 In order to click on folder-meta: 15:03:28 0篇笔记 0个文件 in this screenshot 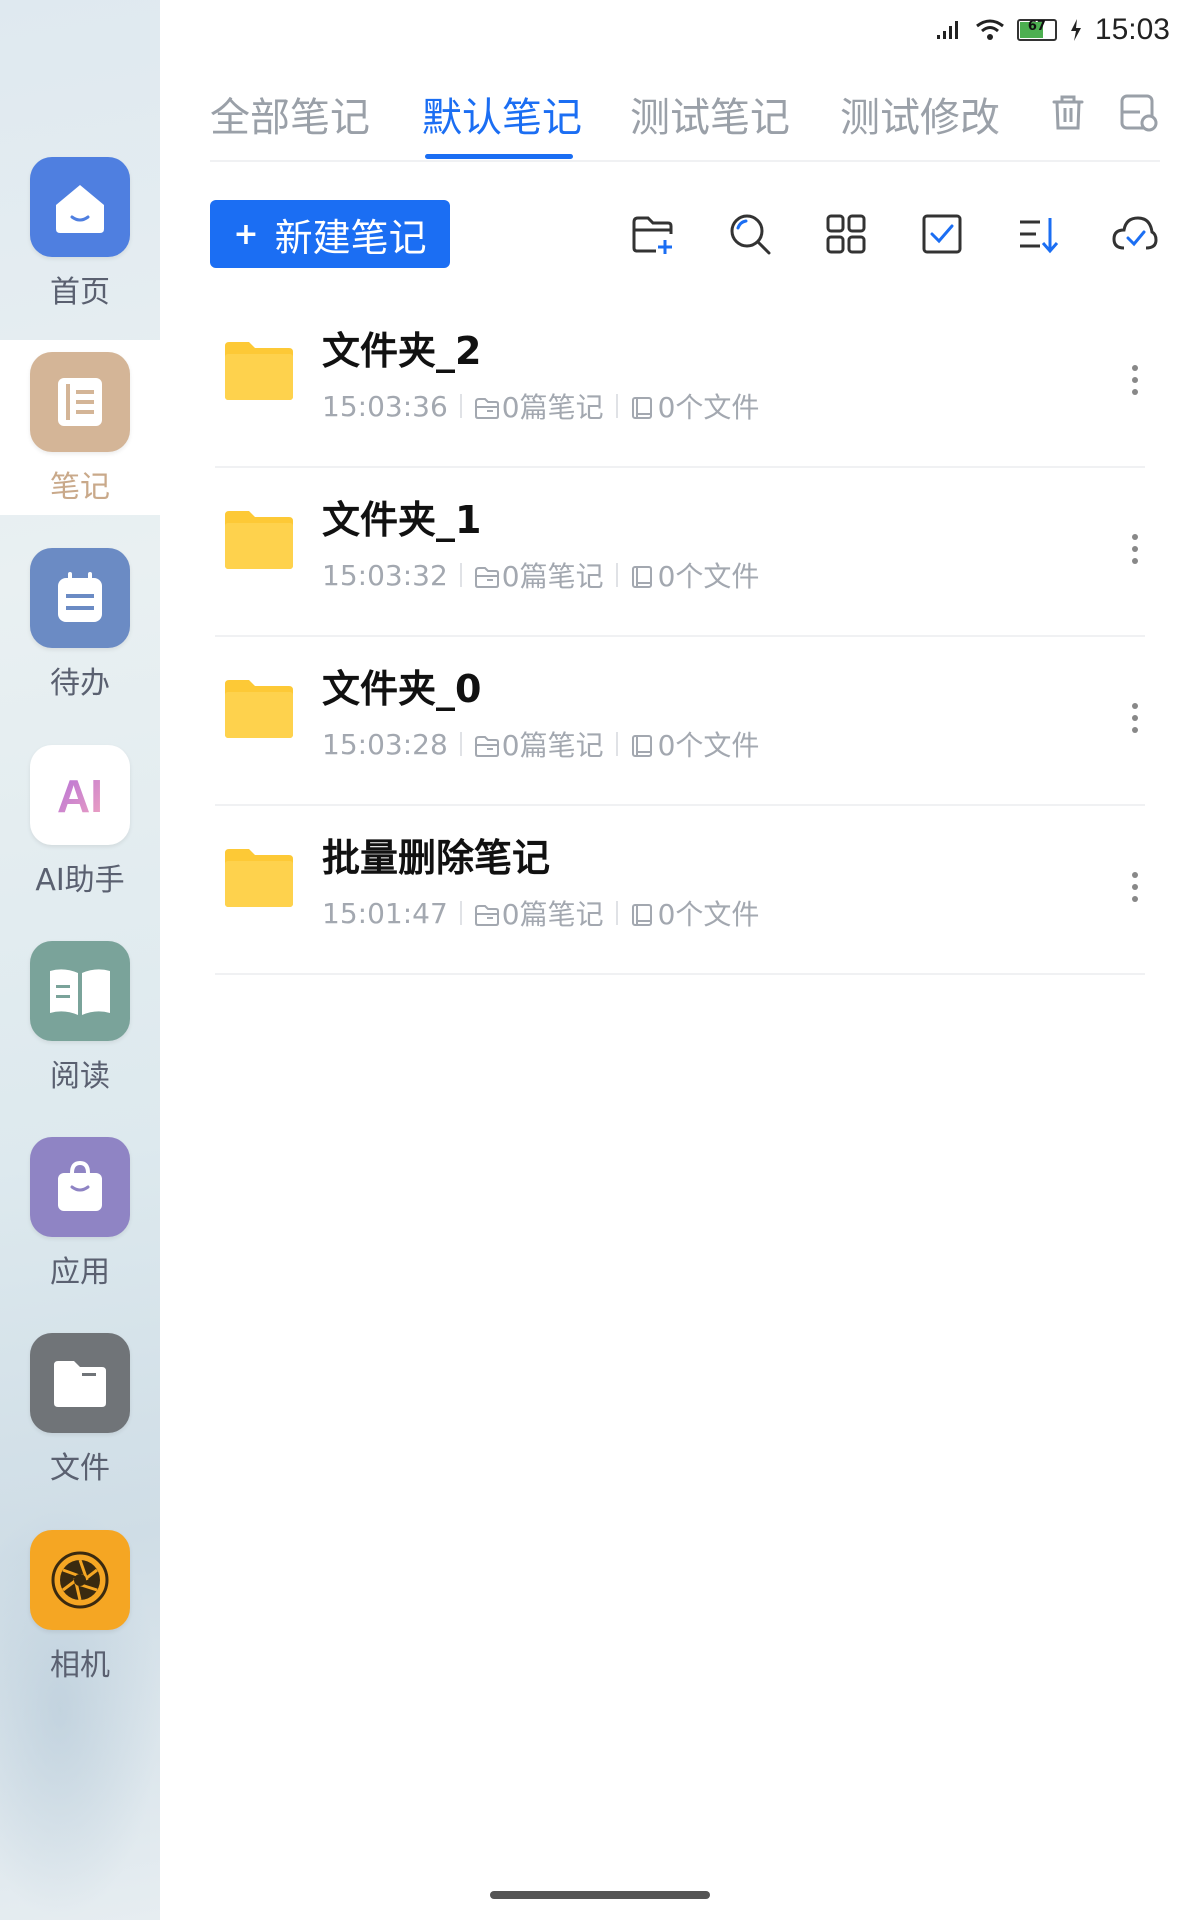, I will do `click(540, 744)`.